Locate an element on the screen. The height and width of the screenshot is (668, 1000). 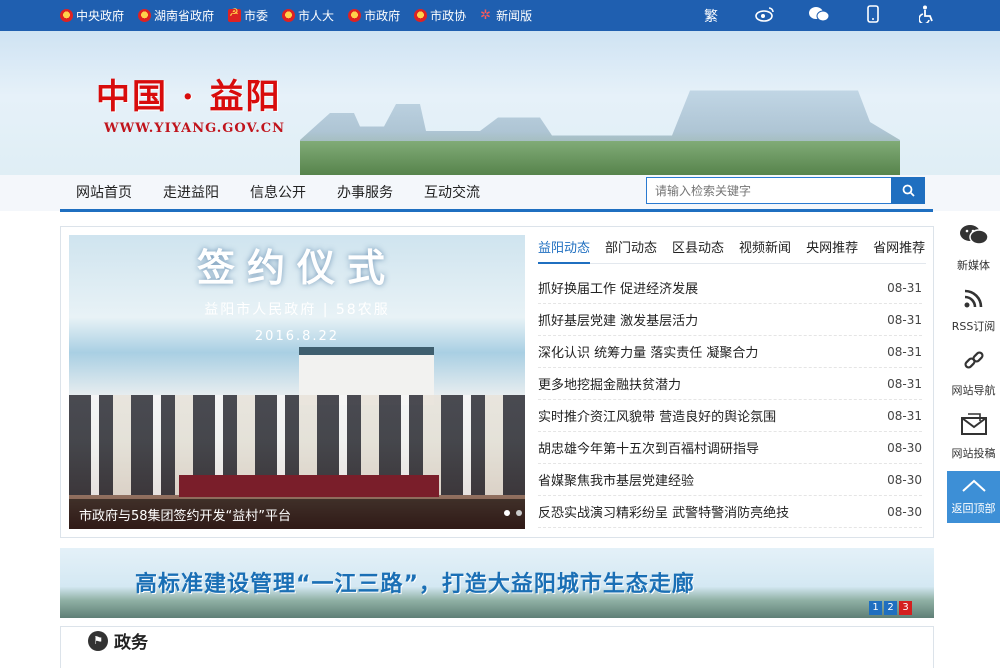
traditional-chinese-toggle: 繁 is located at coordinates (711, 16).